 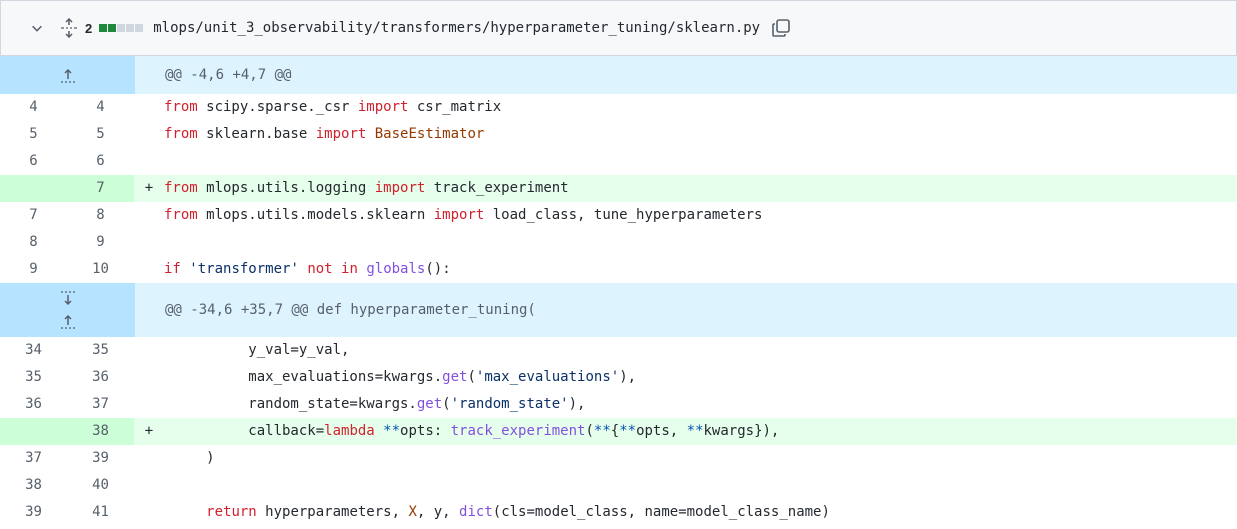 I want to click on new-line-number: 4, so click(x=100, y=107).